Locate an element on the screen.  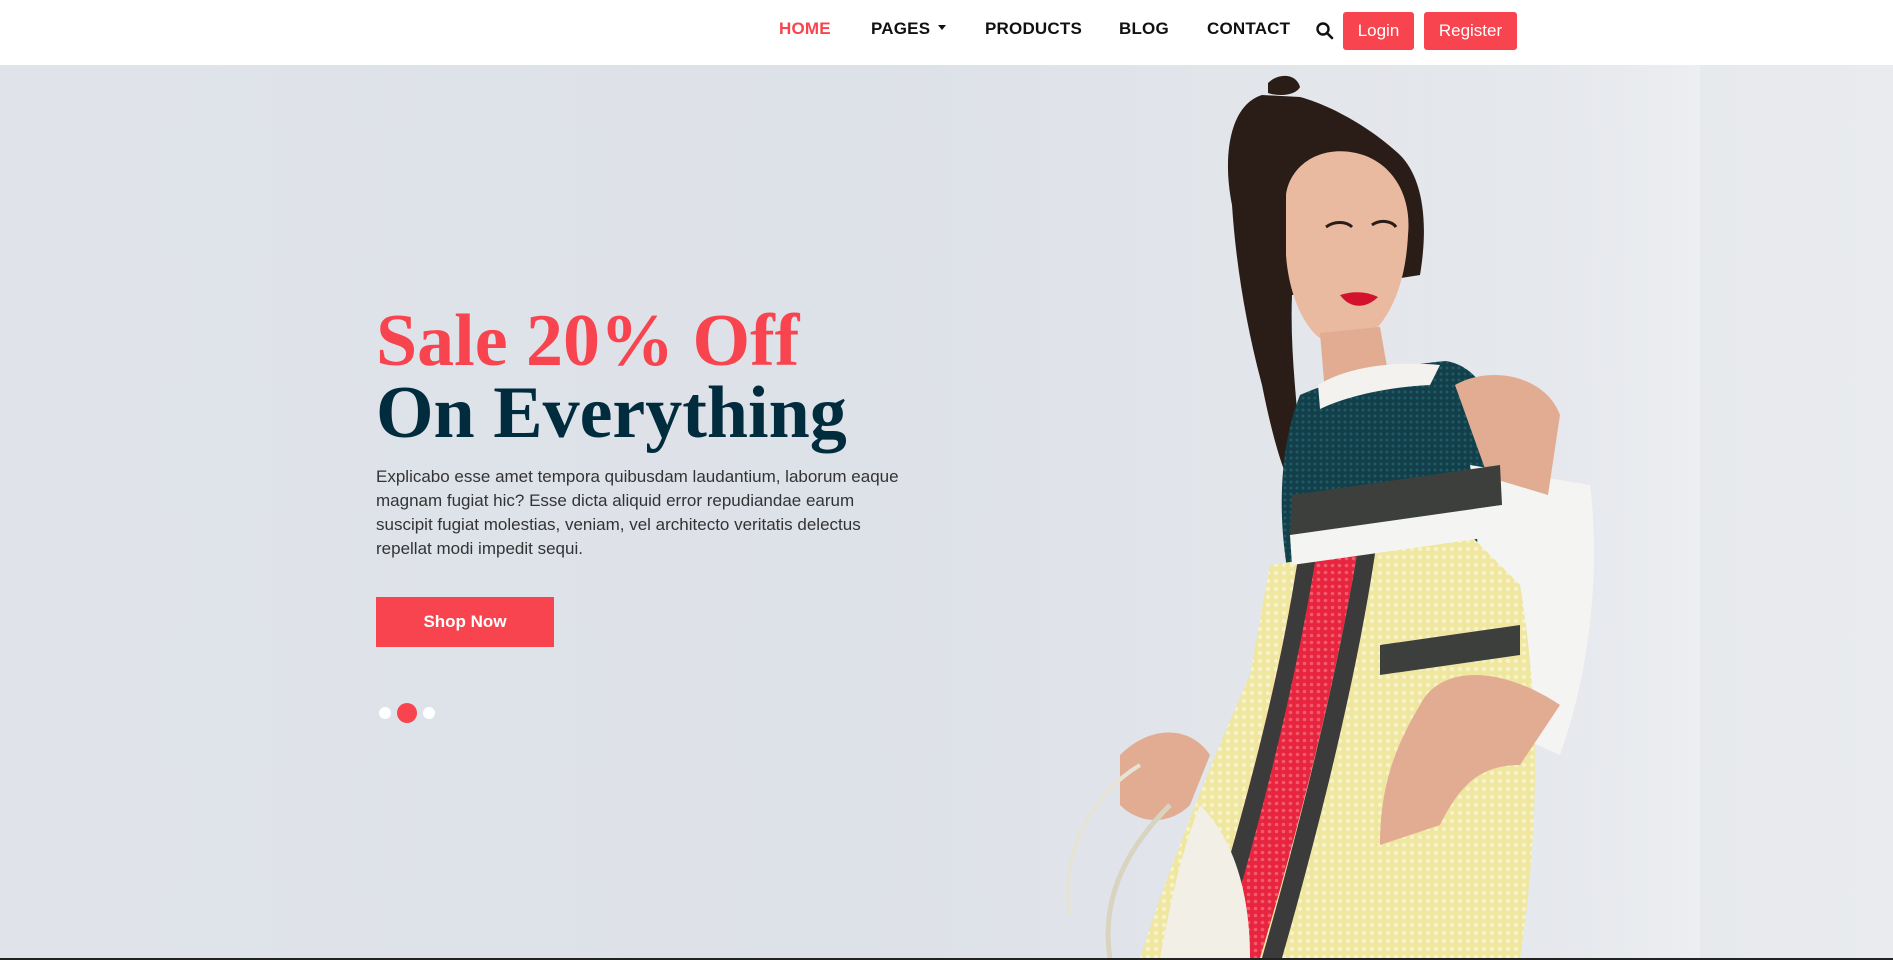
nav-home: HOME is located at coordinates (805, 29).